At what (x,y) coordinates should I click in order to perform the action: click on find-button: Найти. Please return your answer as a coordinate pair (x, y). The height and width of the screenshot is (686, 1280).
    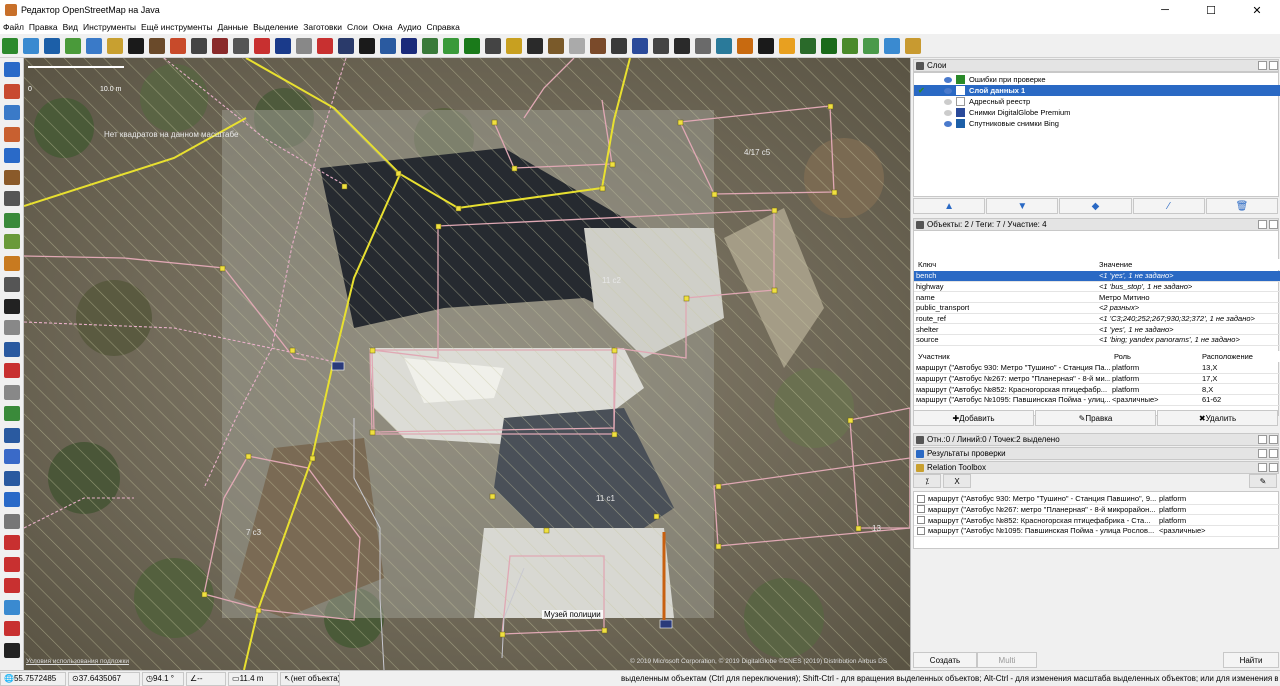
    Looking at the image, I should click on (1251, 660).